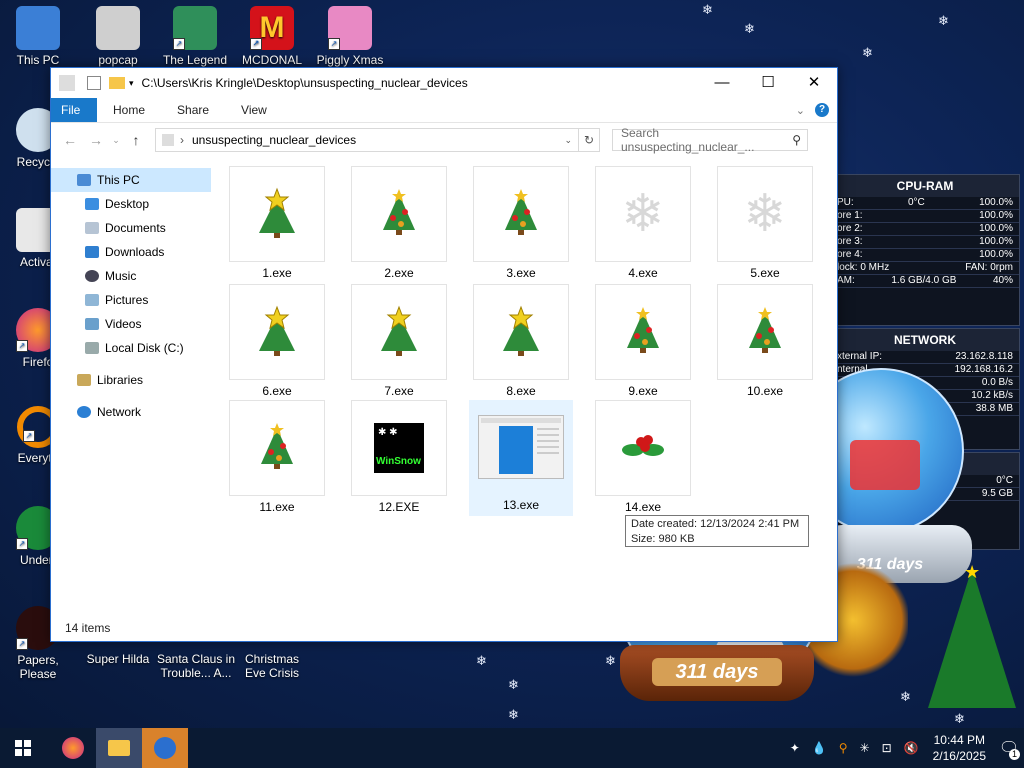 This screenshot has width=1024, height=768. Describe the element at coordinates (399, 457) in the screenshot. I see `file-item: ✱ ✱ WinSnow 12.EXE` at that location.